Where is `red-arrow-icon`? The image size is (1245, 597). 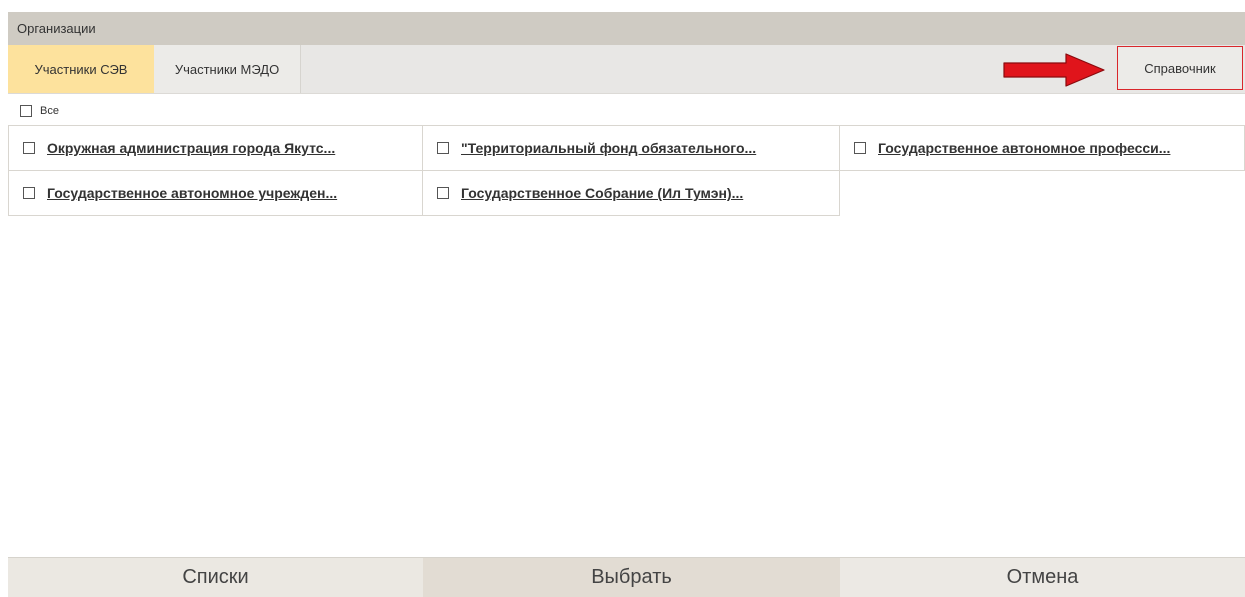 red-arrow-icon is located at coordinates (1054, 70).